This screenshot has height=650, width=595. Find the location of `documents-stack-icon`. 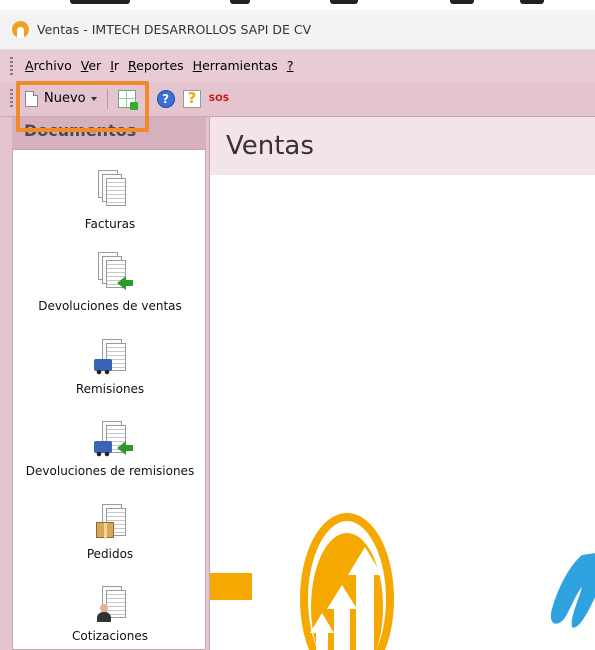

documents-stack-icon is located at coordinates (110, 190).